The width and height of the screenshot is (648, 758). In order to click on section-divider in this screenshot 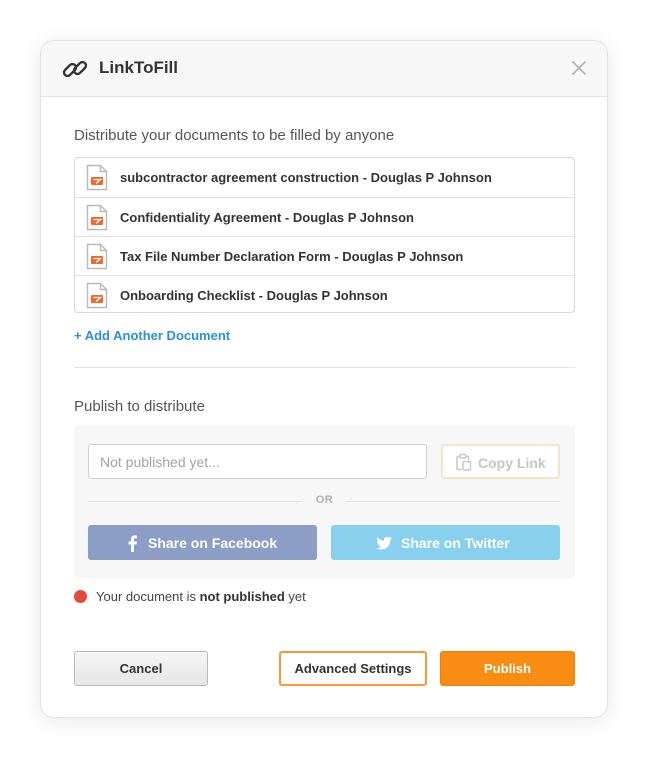, I will do `click(324, 367)`.